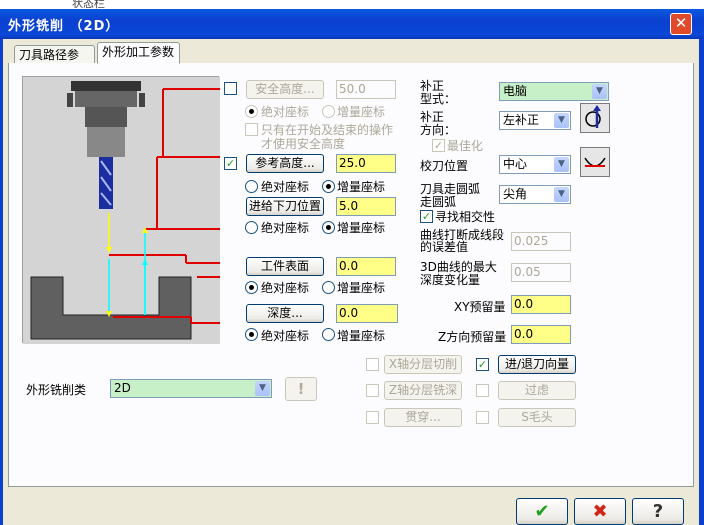  Describe the element at coordinates (366, 89) in the screenshot. I see `safety-height-input: 50.0` at that location.